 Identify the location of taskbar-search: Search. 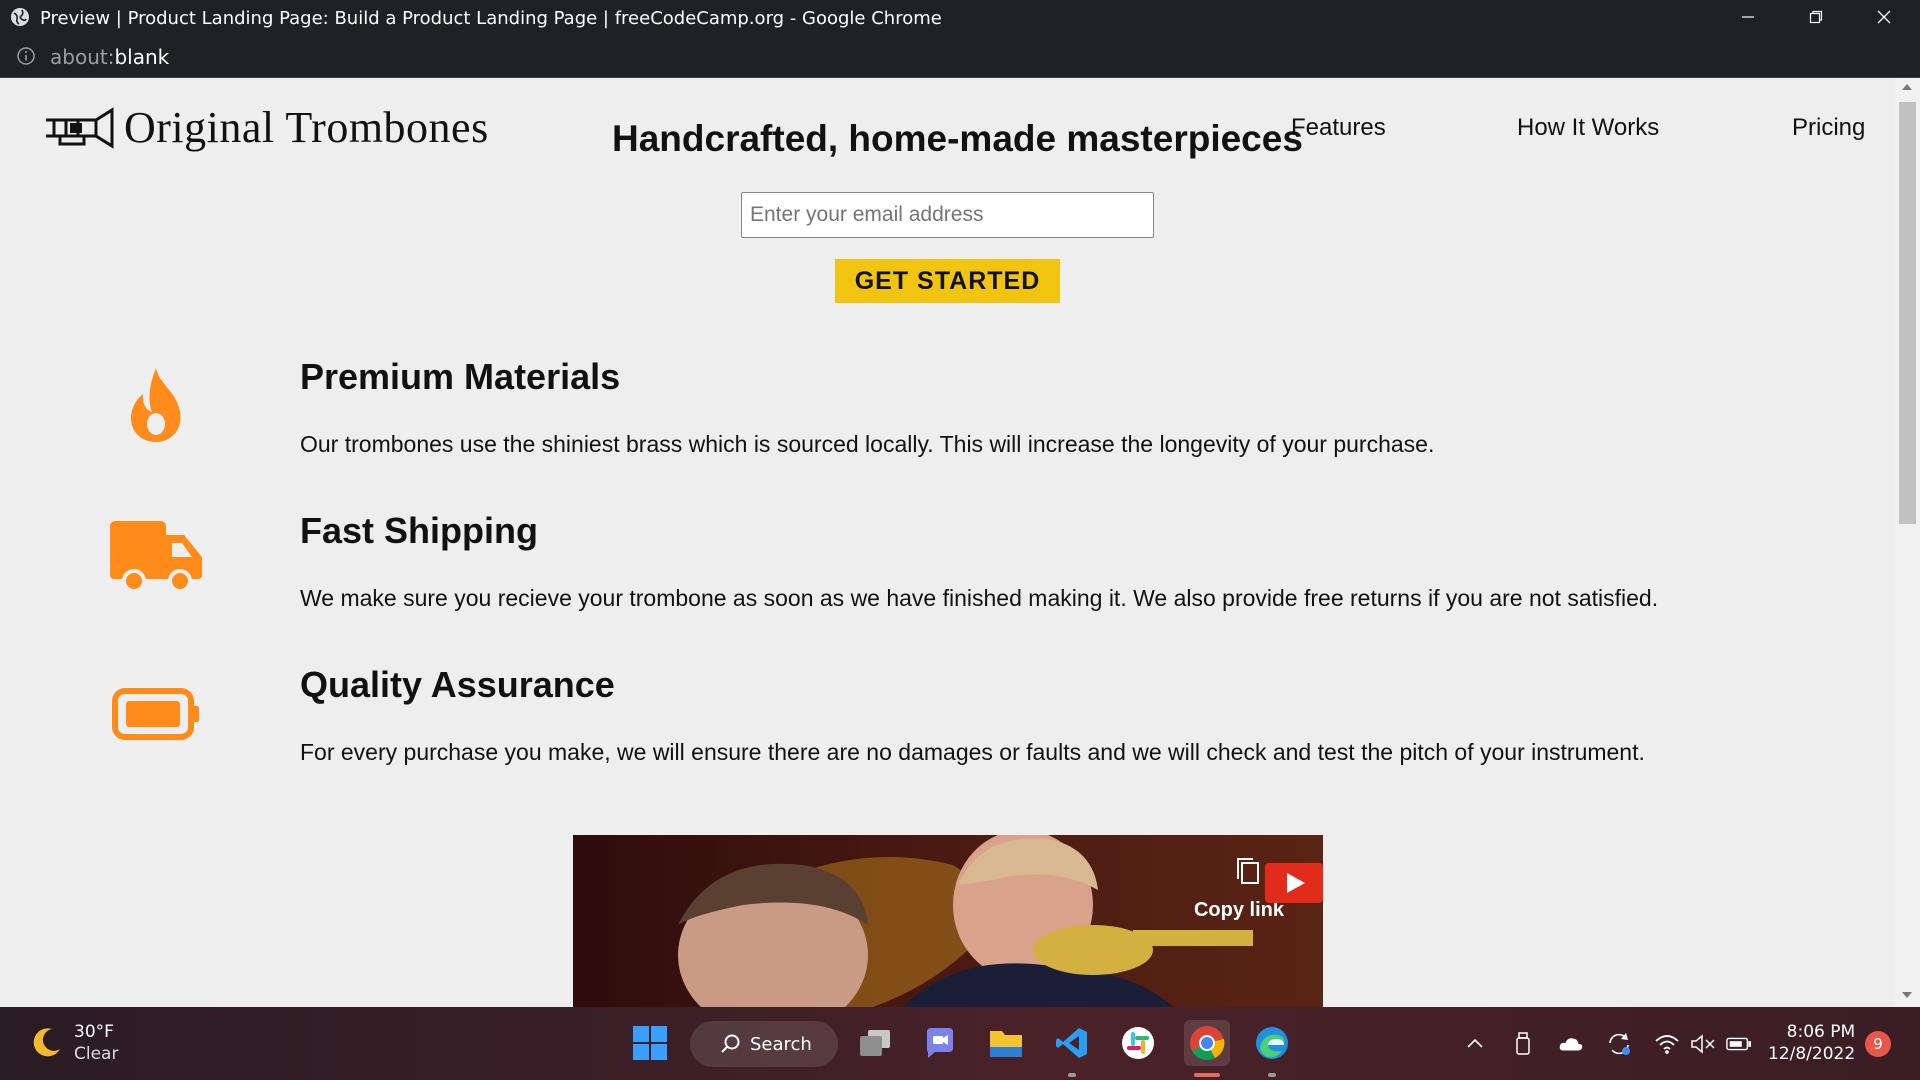
(764, 1044).